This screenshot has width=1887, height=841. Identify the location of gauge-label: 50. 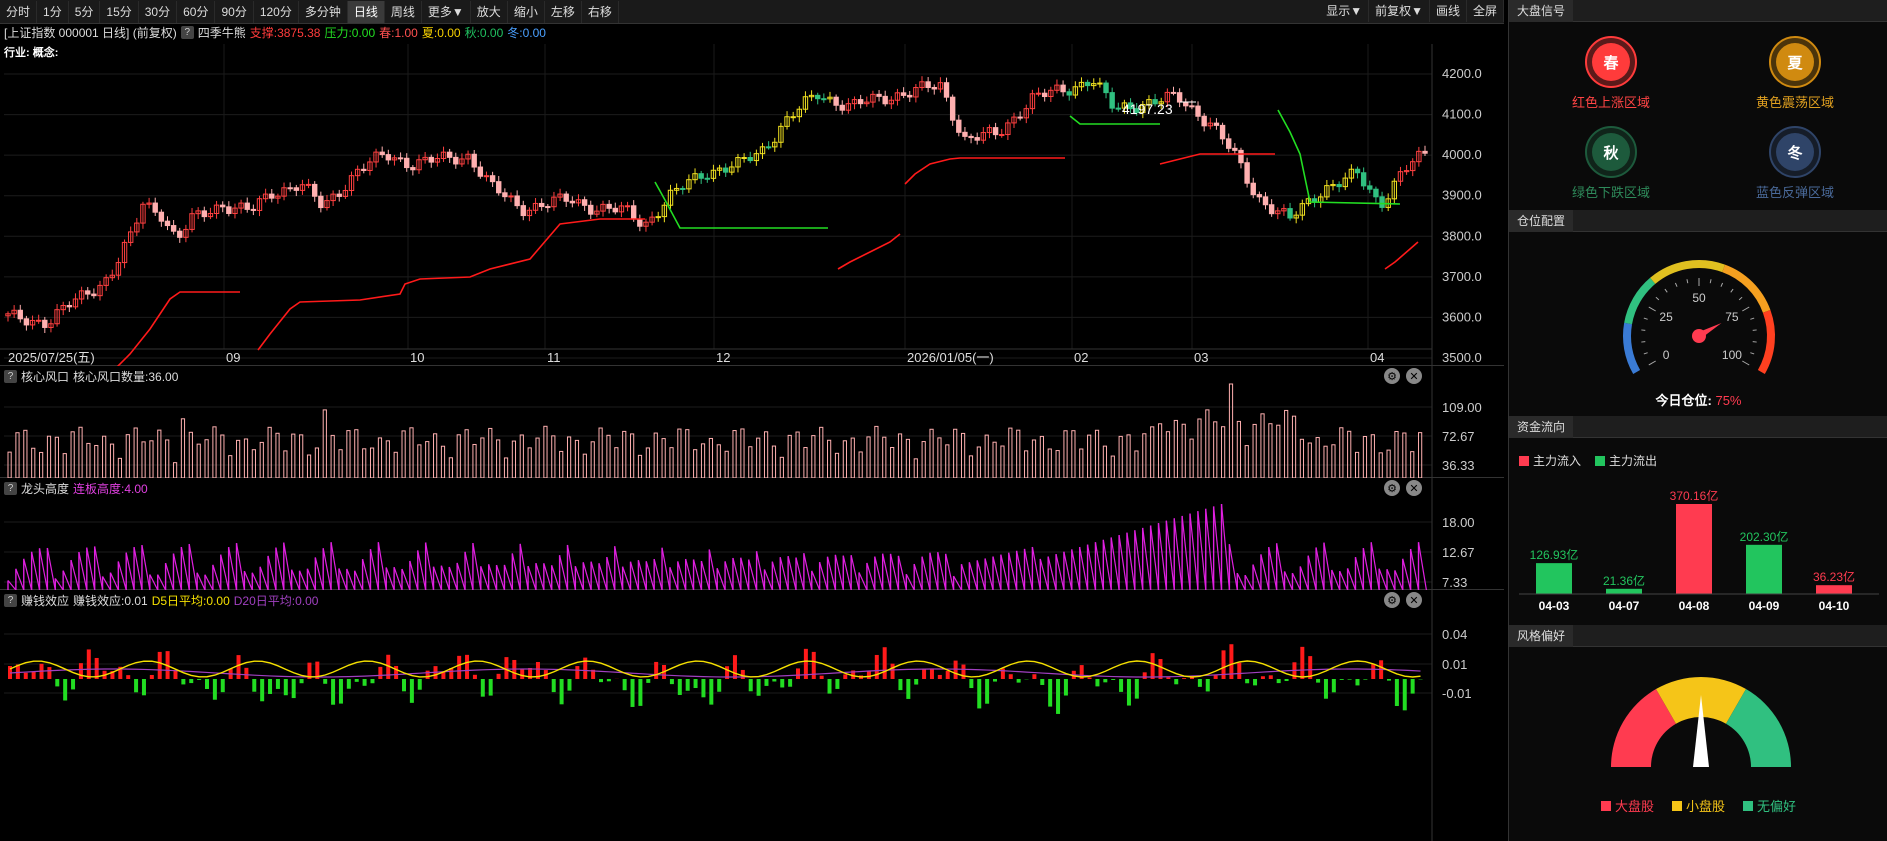
(1699, 298).